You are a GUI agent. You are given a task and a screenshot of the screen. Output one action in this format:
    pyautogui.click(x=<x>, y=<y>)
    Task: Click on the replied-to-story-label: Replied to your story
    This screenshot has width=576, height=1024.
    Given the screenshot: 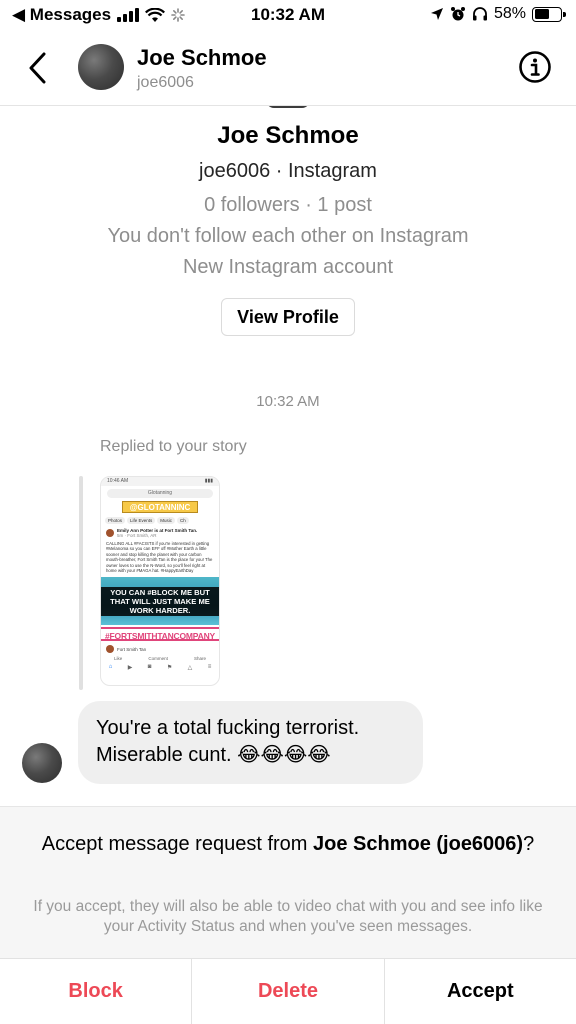 What is the action you would take?
    pyautogui.click(x=173, y=446)
    